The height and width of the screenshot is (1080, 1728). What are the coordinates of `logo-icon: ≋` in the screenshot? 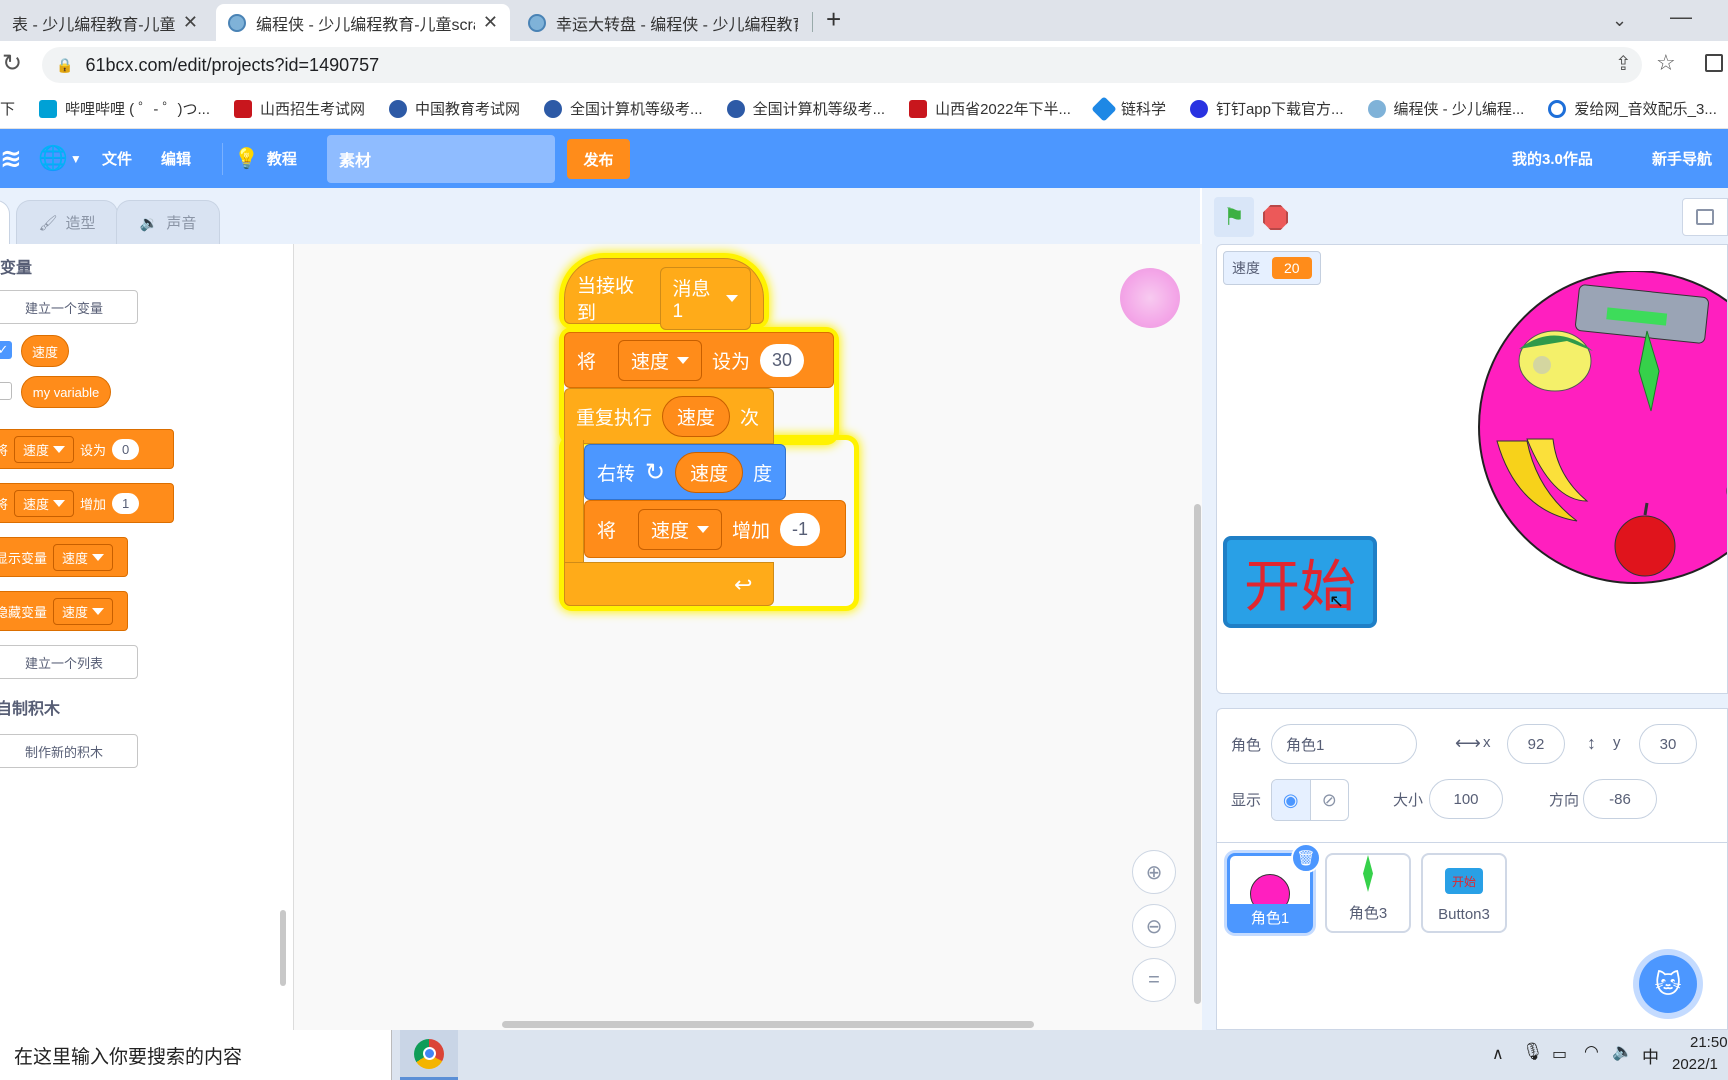 It's located at (11, 158).